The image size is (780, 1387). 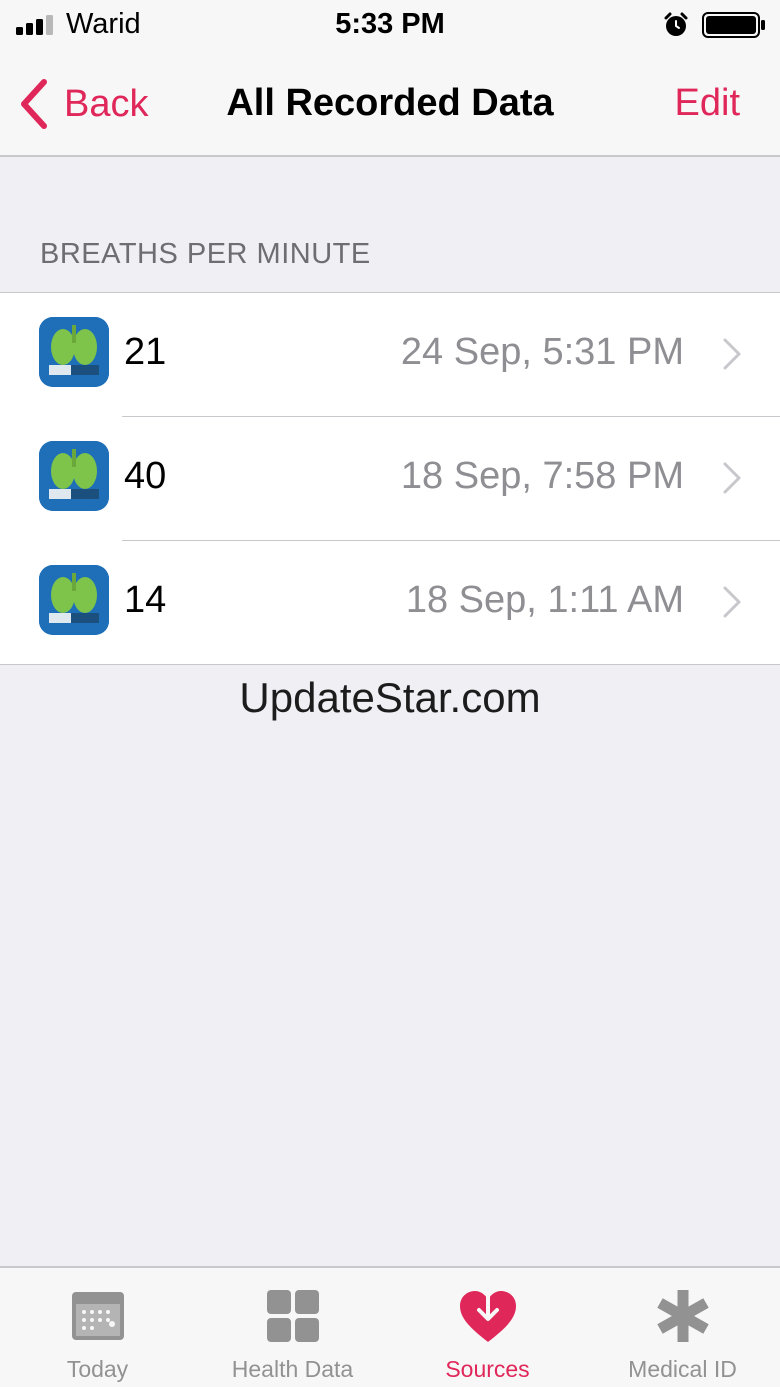 What do you see at coordinates (145, 476) in the screenshot?
I see `record-value: 40` at bounding box center [145, 476].